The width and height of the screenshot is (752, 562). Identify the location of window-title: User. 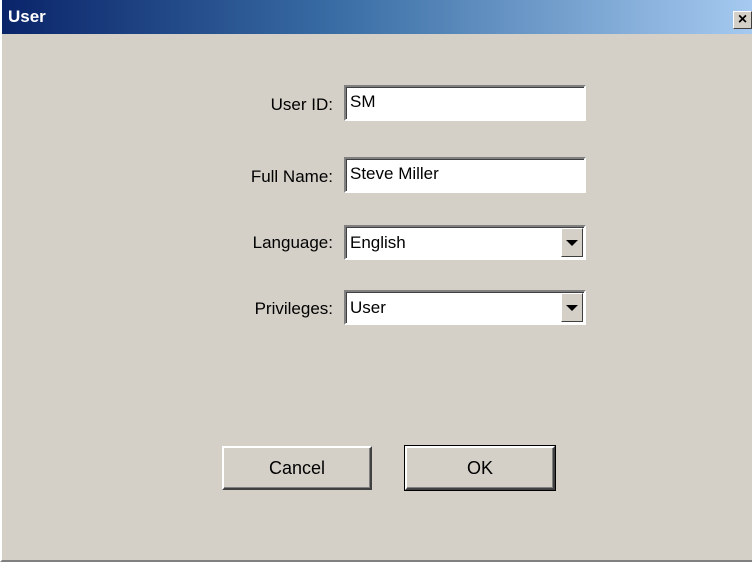
(27, 16).